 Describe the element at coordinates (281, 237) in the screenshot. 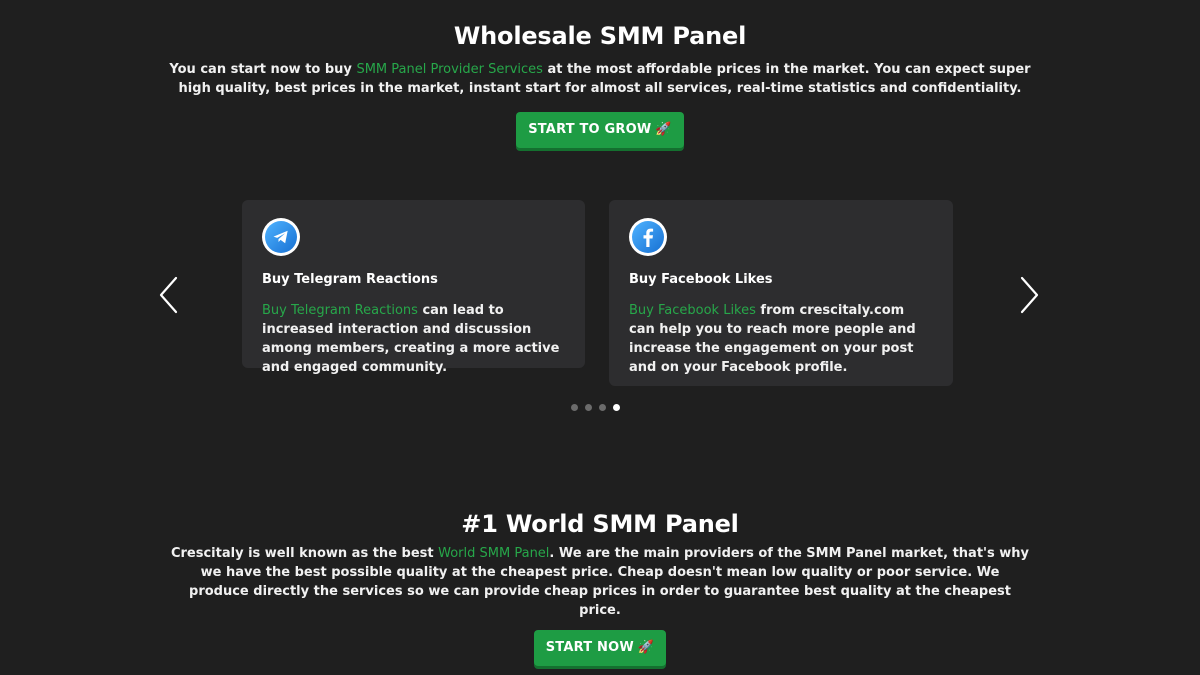

I see `telegram-icon` at that location.